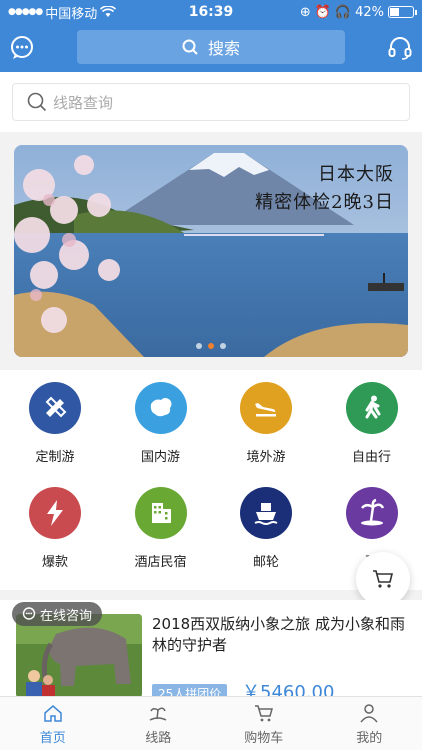 The height and width of the screenshot is (750, 422). I want to click on online-consult-button: 在线咨询, so click(57, 614).